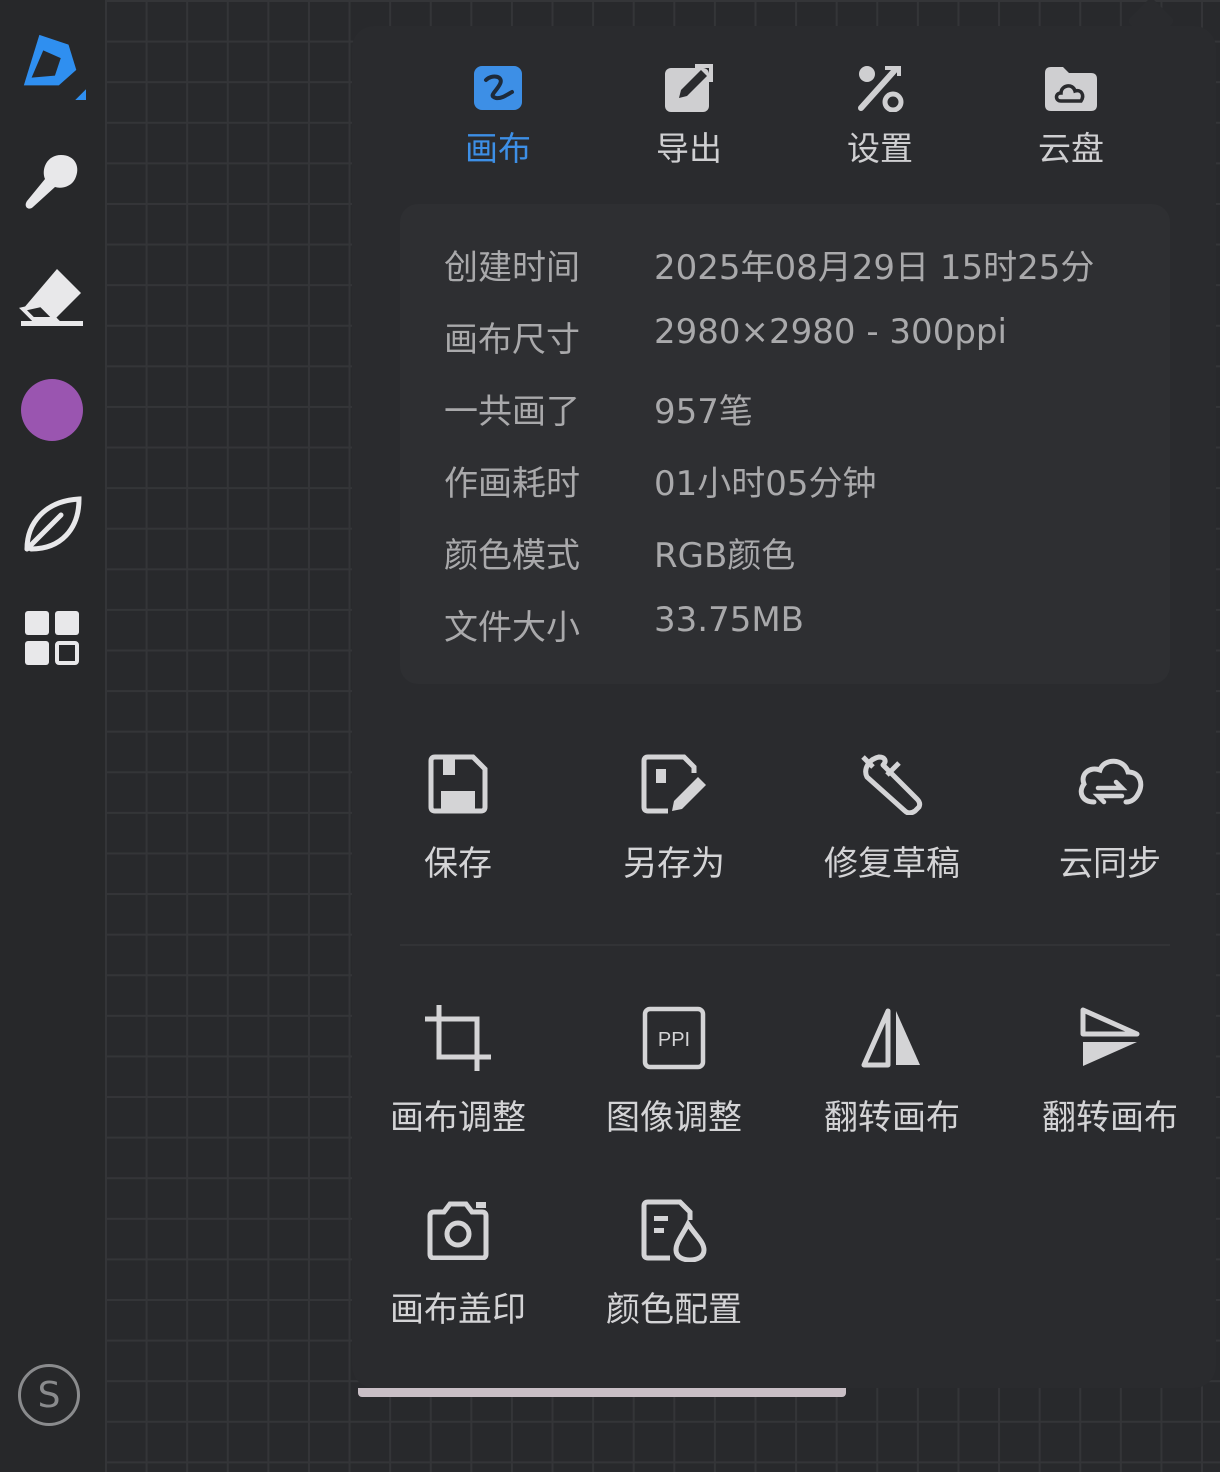  I want to click on save-button: 保存, so click(458, 814).